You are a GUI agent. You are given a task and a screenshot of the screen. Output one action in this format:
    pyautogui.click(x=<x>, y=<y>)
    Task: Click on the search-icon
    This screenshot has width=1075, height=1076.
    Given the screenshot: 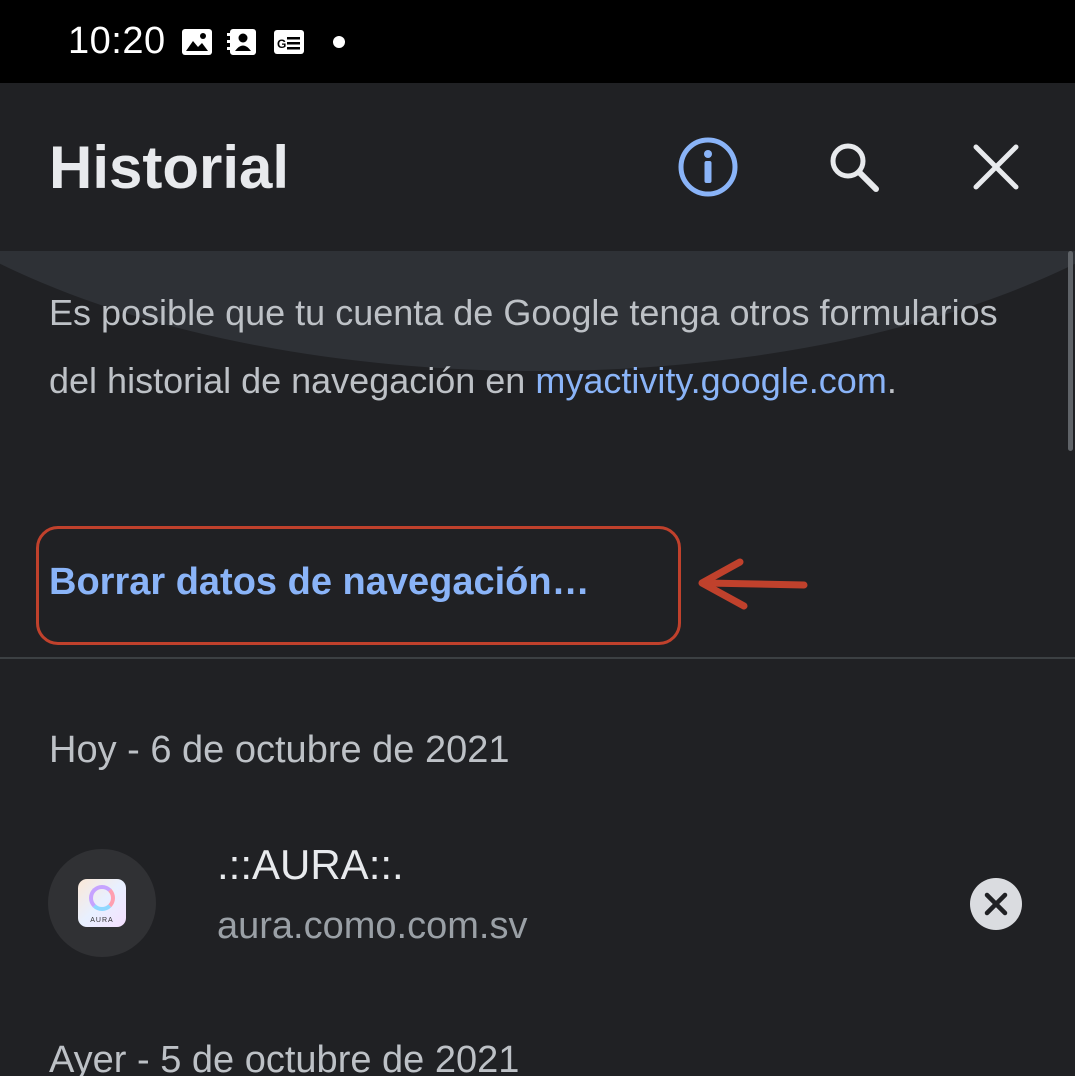 What is the action you would take?
    pyautogui.click(x=854, y=167)
    